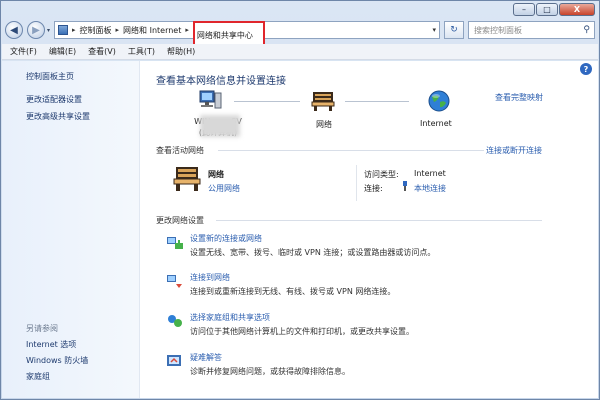 The image size is (600, 400). What do you see at coordinates (175, 321) in the screenshot?
I see `homegroup-icon` at bounding box center [175, 321].